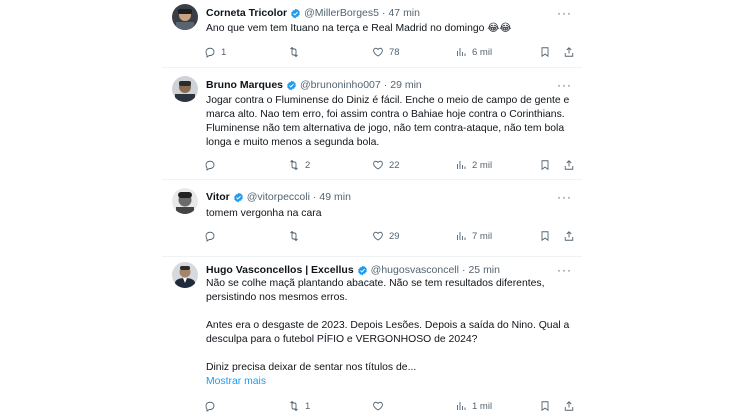  I want to click on action-bar: 2 22 2 mil, so click(388, 165).